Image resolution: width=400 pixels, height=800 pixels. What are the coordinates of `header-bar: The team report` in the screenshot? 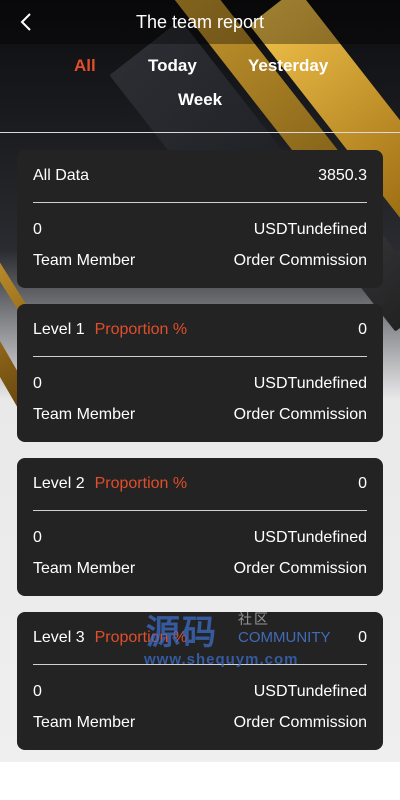 It's located at (200, 22).